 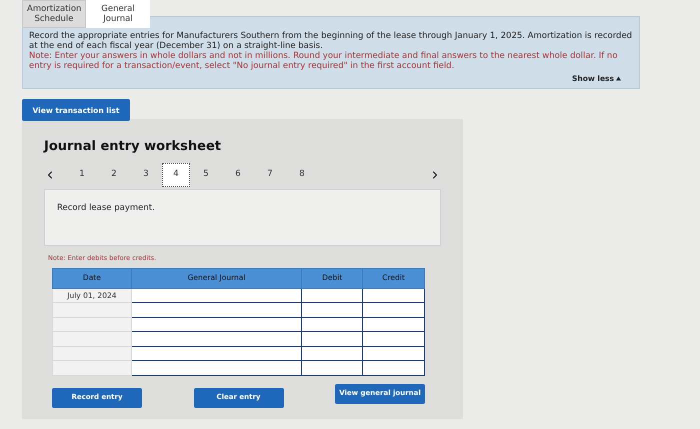 What do you see at coordinates (54, 14) in the screenshot?
I see `tab: Amortization Schedule` at bounding box center [54, 14].